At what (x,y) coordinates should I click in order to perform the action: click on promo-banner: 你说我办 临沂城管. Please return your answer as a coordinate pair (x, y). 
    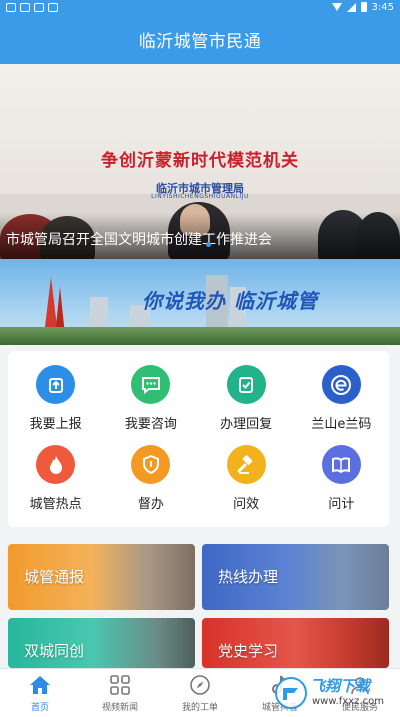
    Looking at the image, I should click on (200, 302).